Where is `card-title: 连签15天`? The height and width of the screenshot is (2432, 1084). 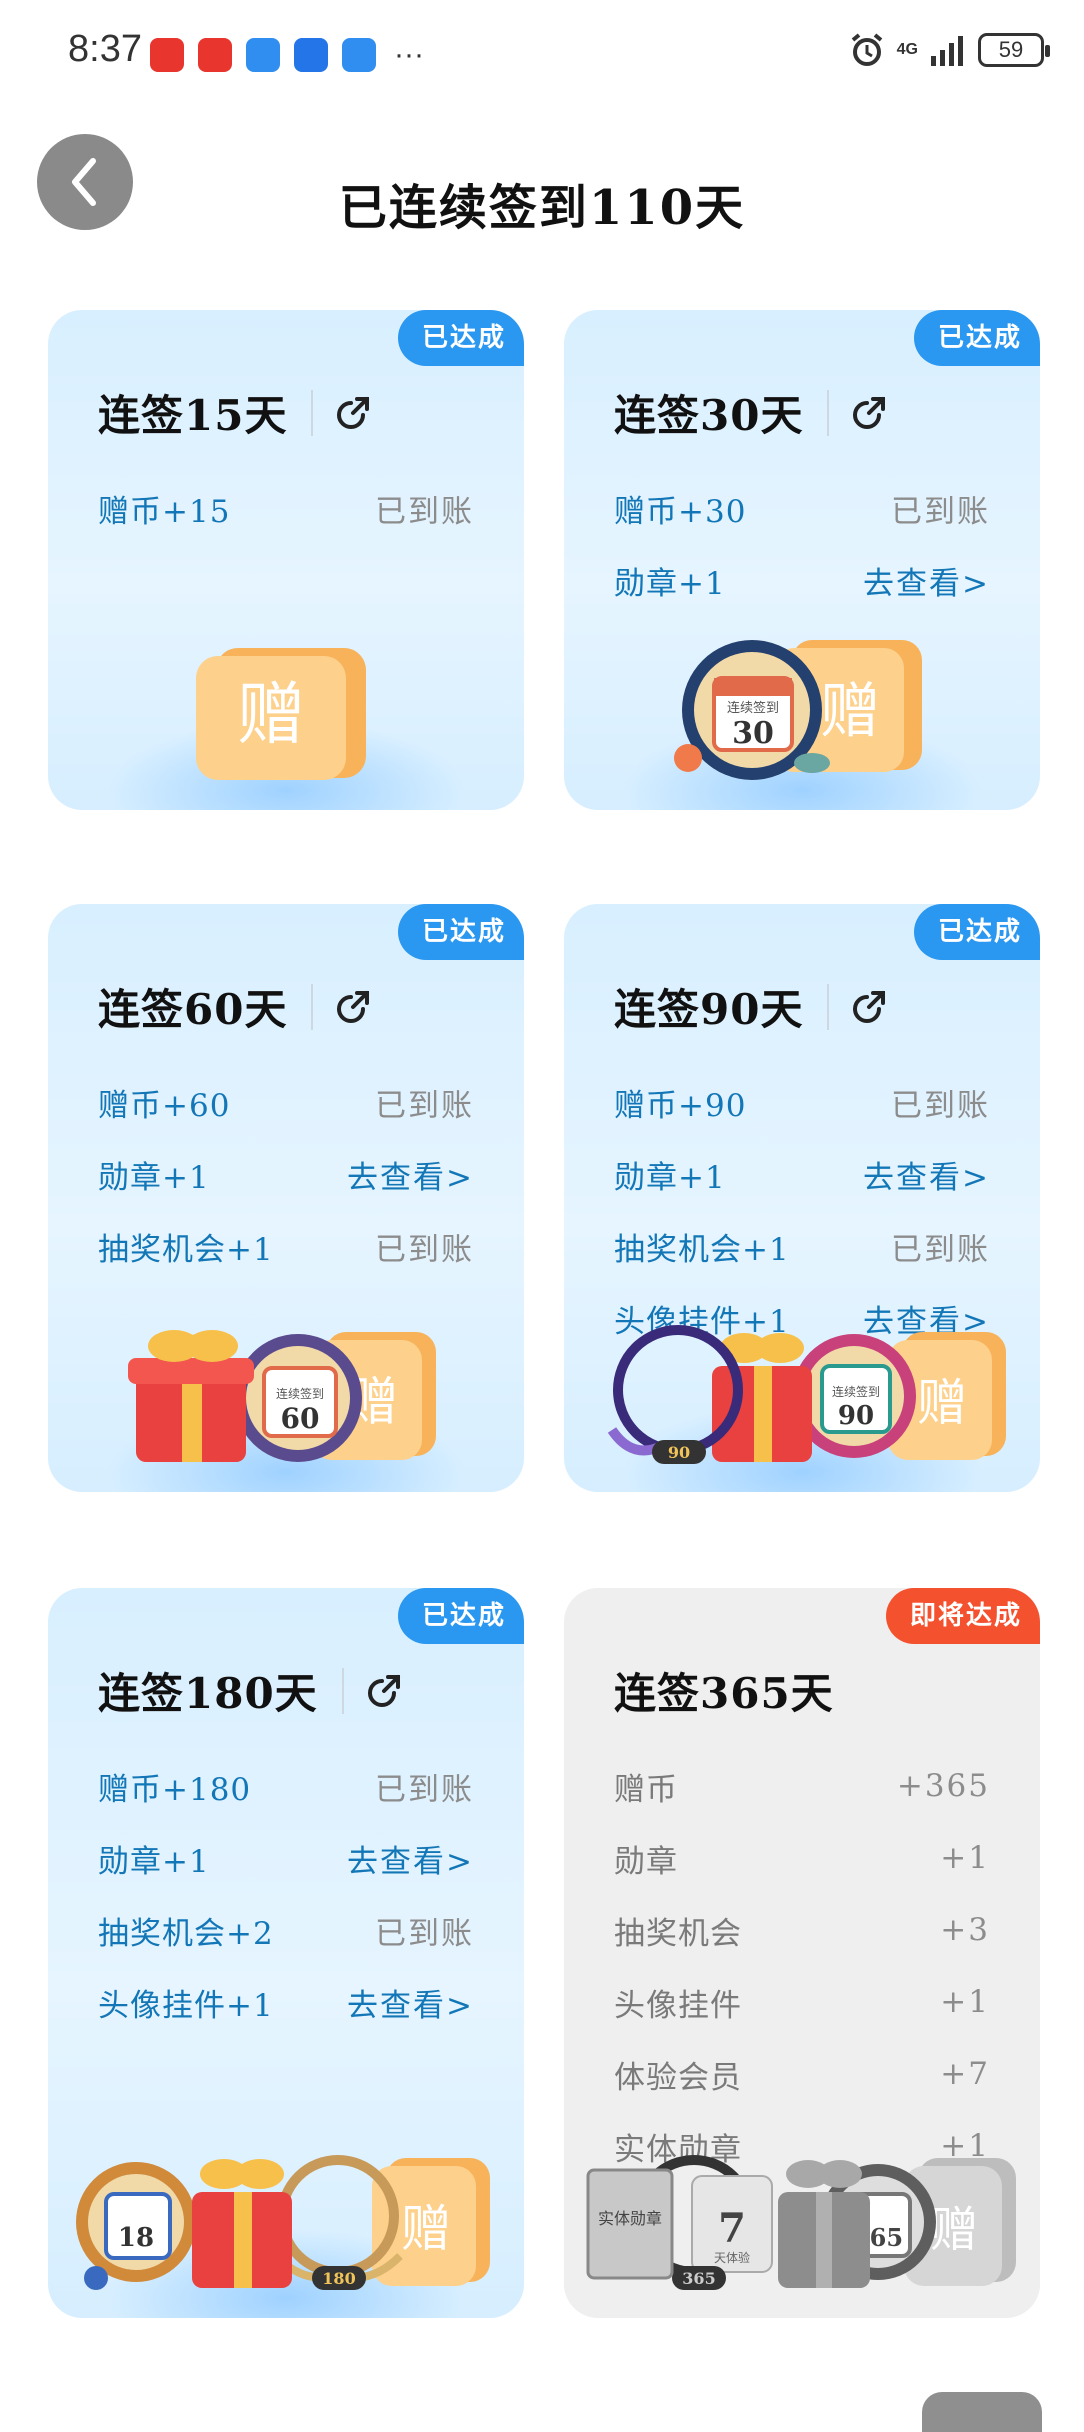 card-title: 连签15天 is located at coordinates (193, 415).